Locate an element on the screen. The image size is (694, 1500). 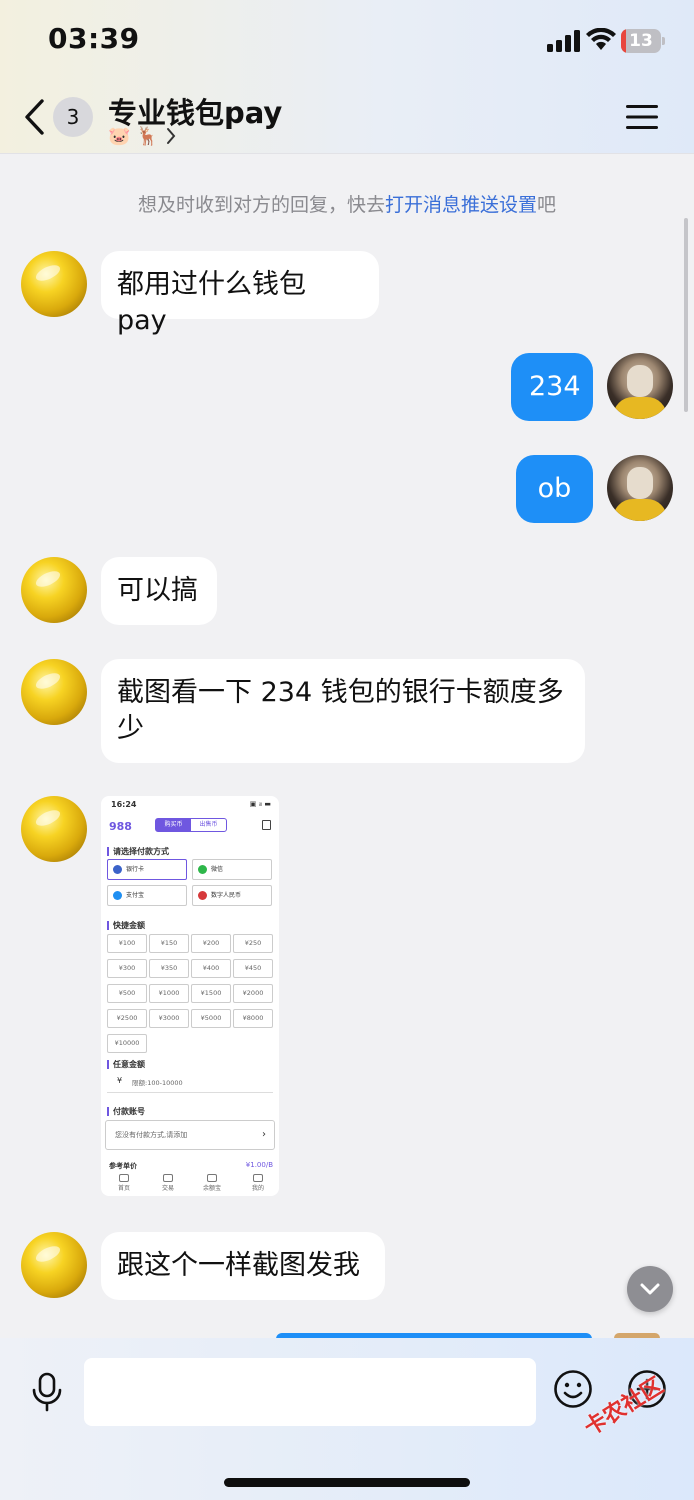
shot-amount-option: ¥350 is located at coordinates (169, 968).